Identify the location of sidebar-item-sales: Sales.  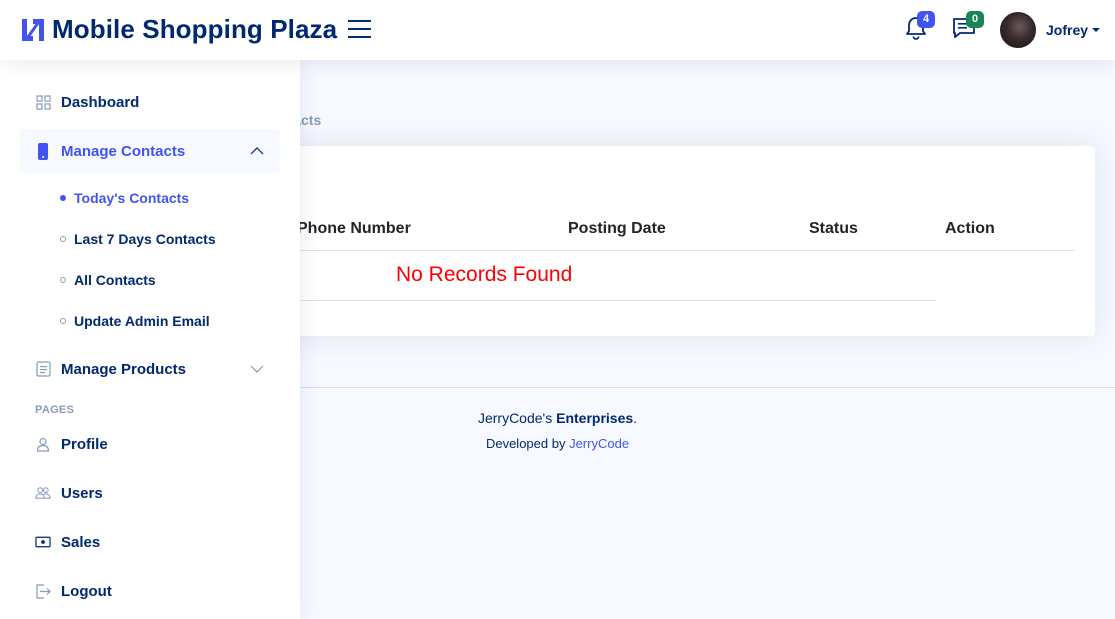
(150, 542).